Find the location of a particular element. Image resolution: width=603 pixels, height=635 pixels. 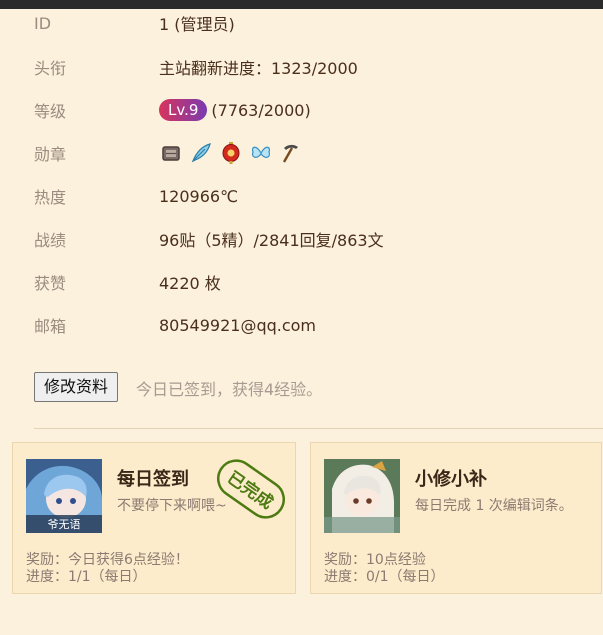

heat-value: 120966℃ is located at coordinates (199, 196).